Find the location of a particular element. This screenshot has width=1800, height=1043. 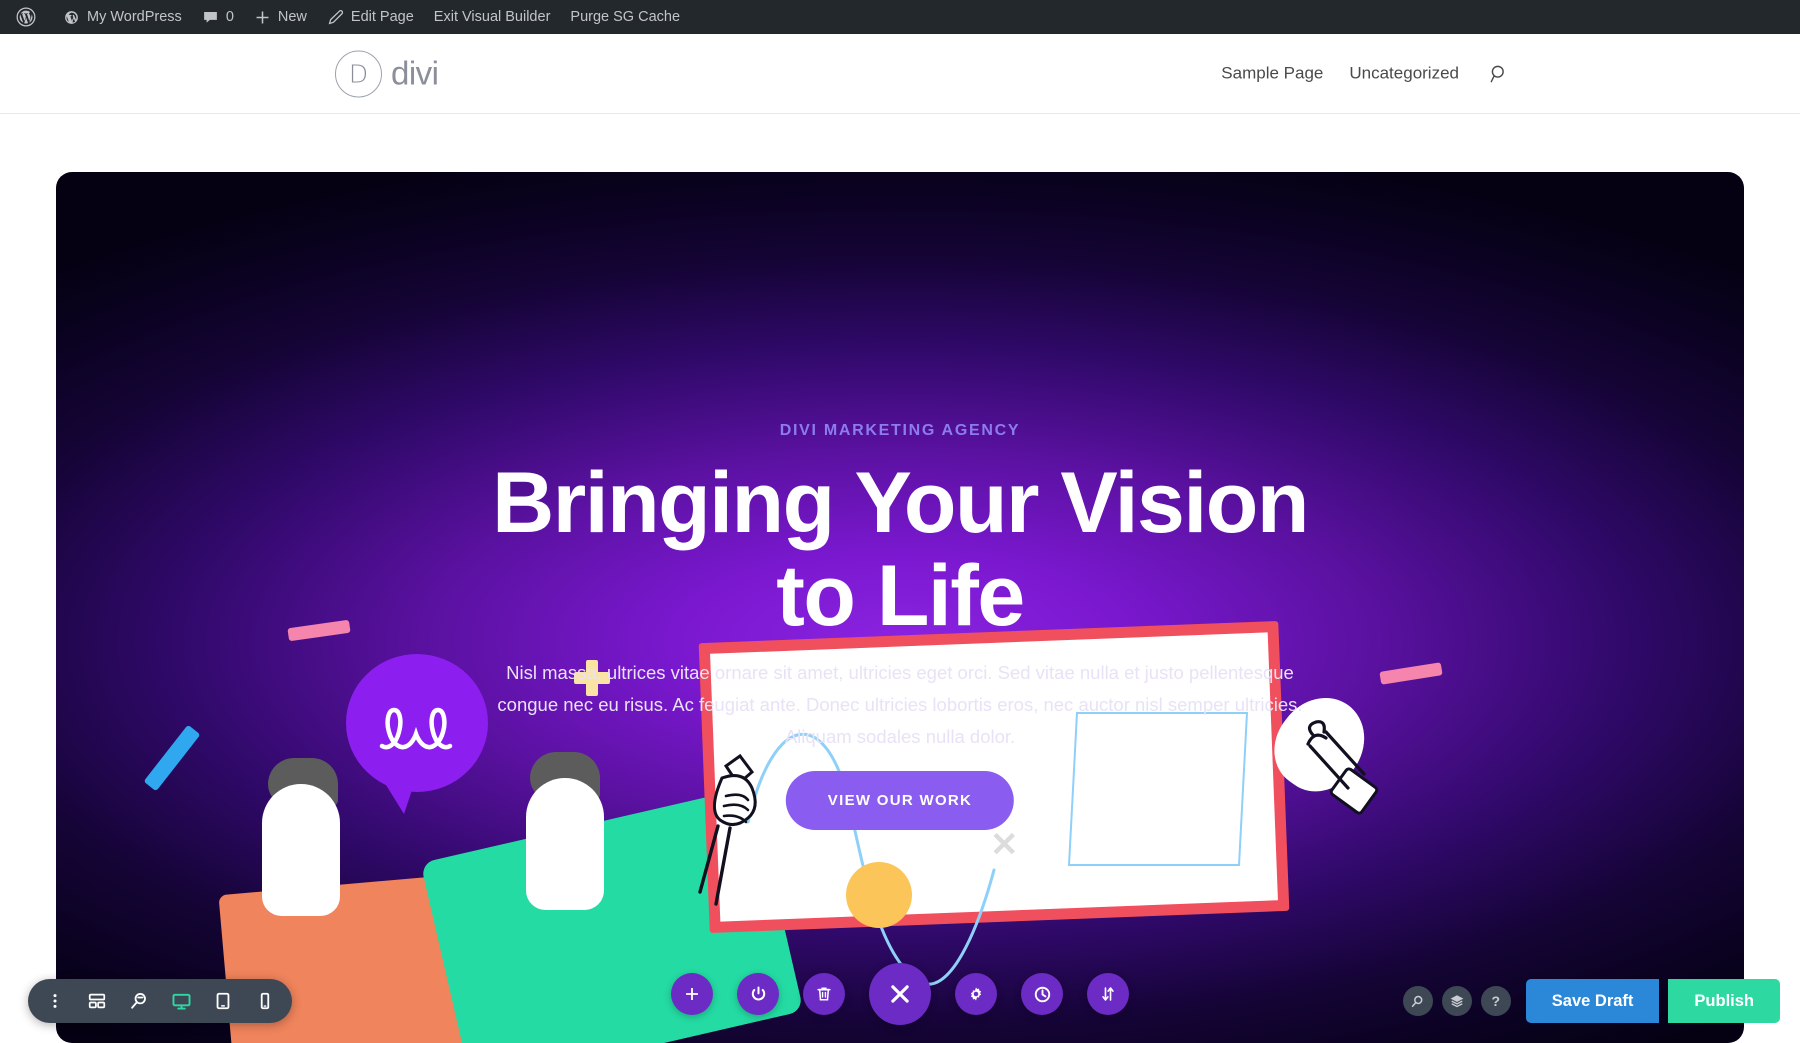

admin-bar-label-edit-page: Edit Page is located at coordinates (382, 17).